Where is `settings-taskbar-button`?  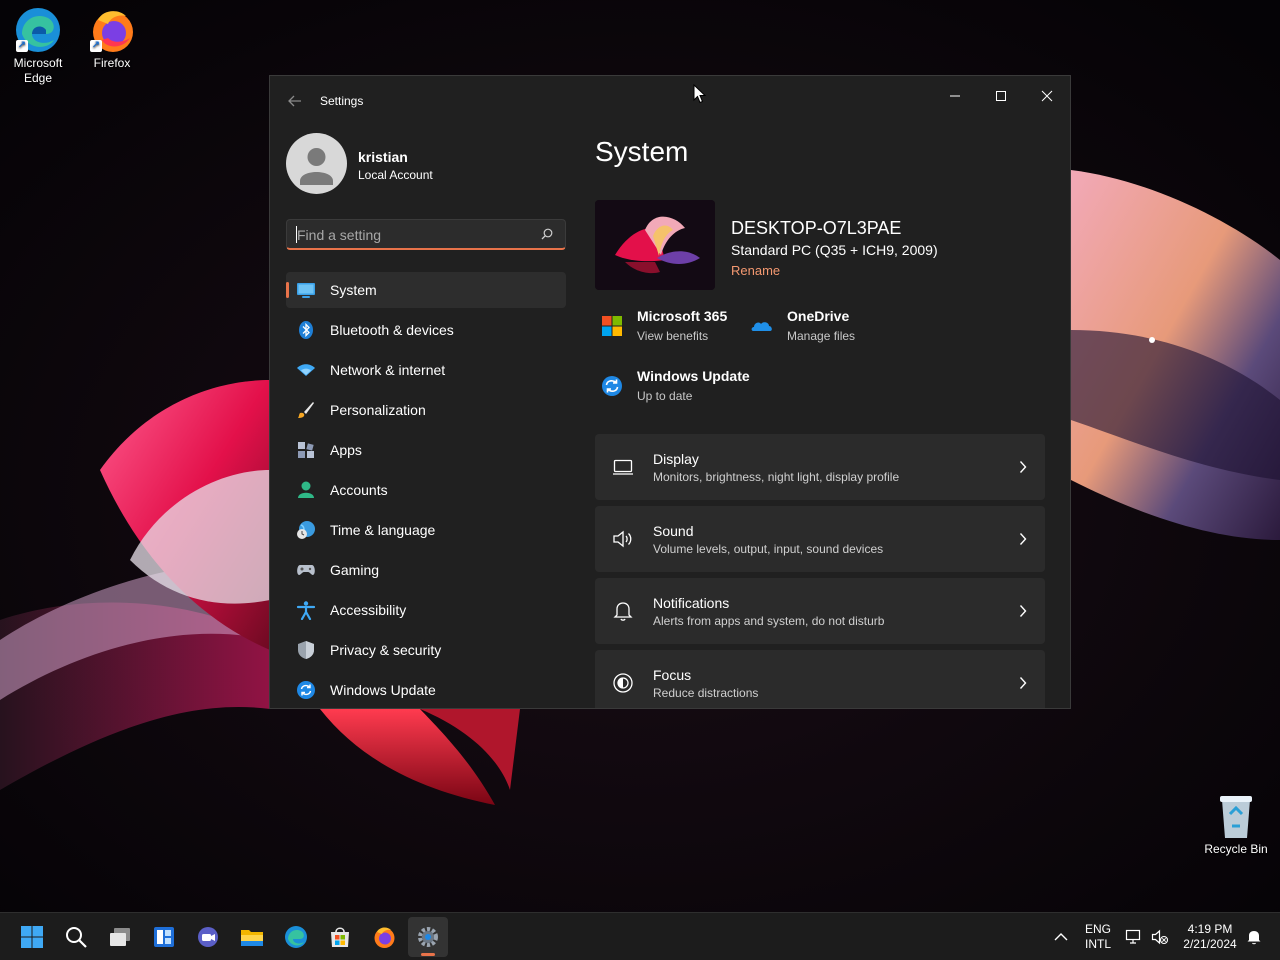 settings-taskbar-button is located at coordinates (428, 937).